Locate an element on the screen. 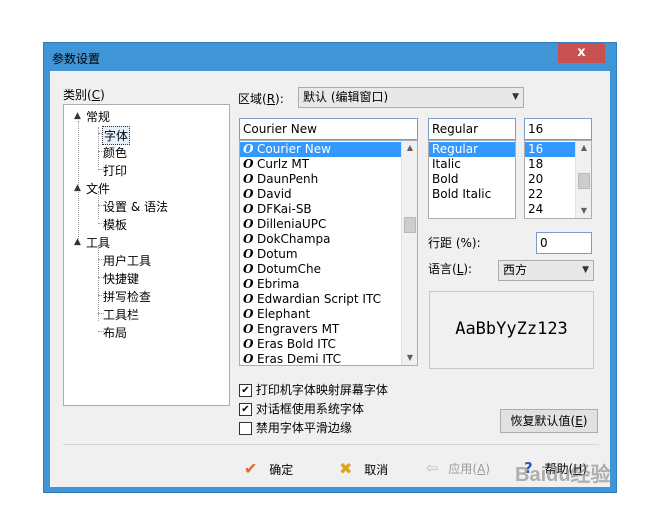 This screenshot has width=669, height=527. back-arrow-icon: ⇦ is located at coordinates (432, 468).